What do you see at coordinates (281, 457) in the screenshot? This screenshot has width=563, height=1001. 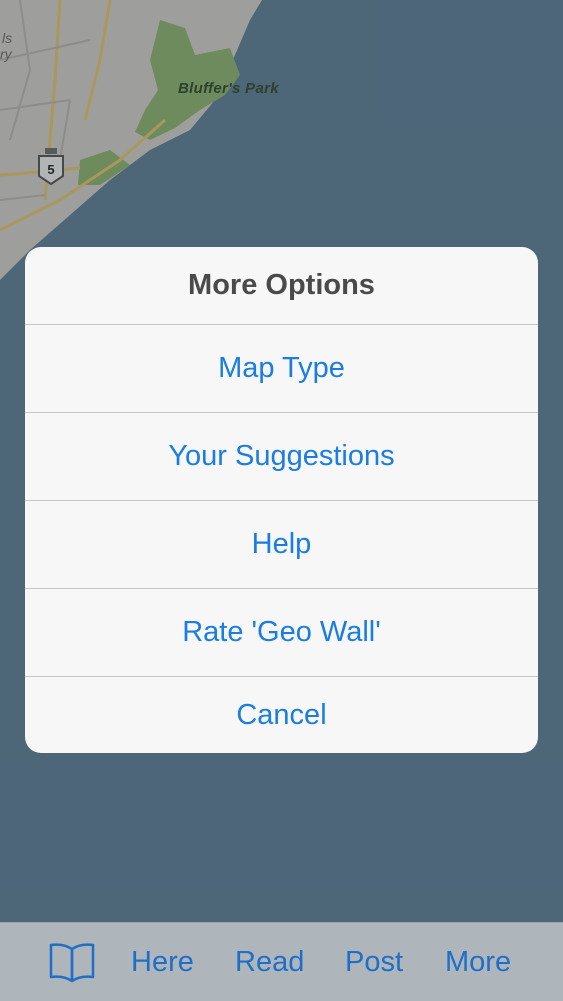 I see `your-suggestions-button: Your Suggestions` at bounding box center [281, 457].